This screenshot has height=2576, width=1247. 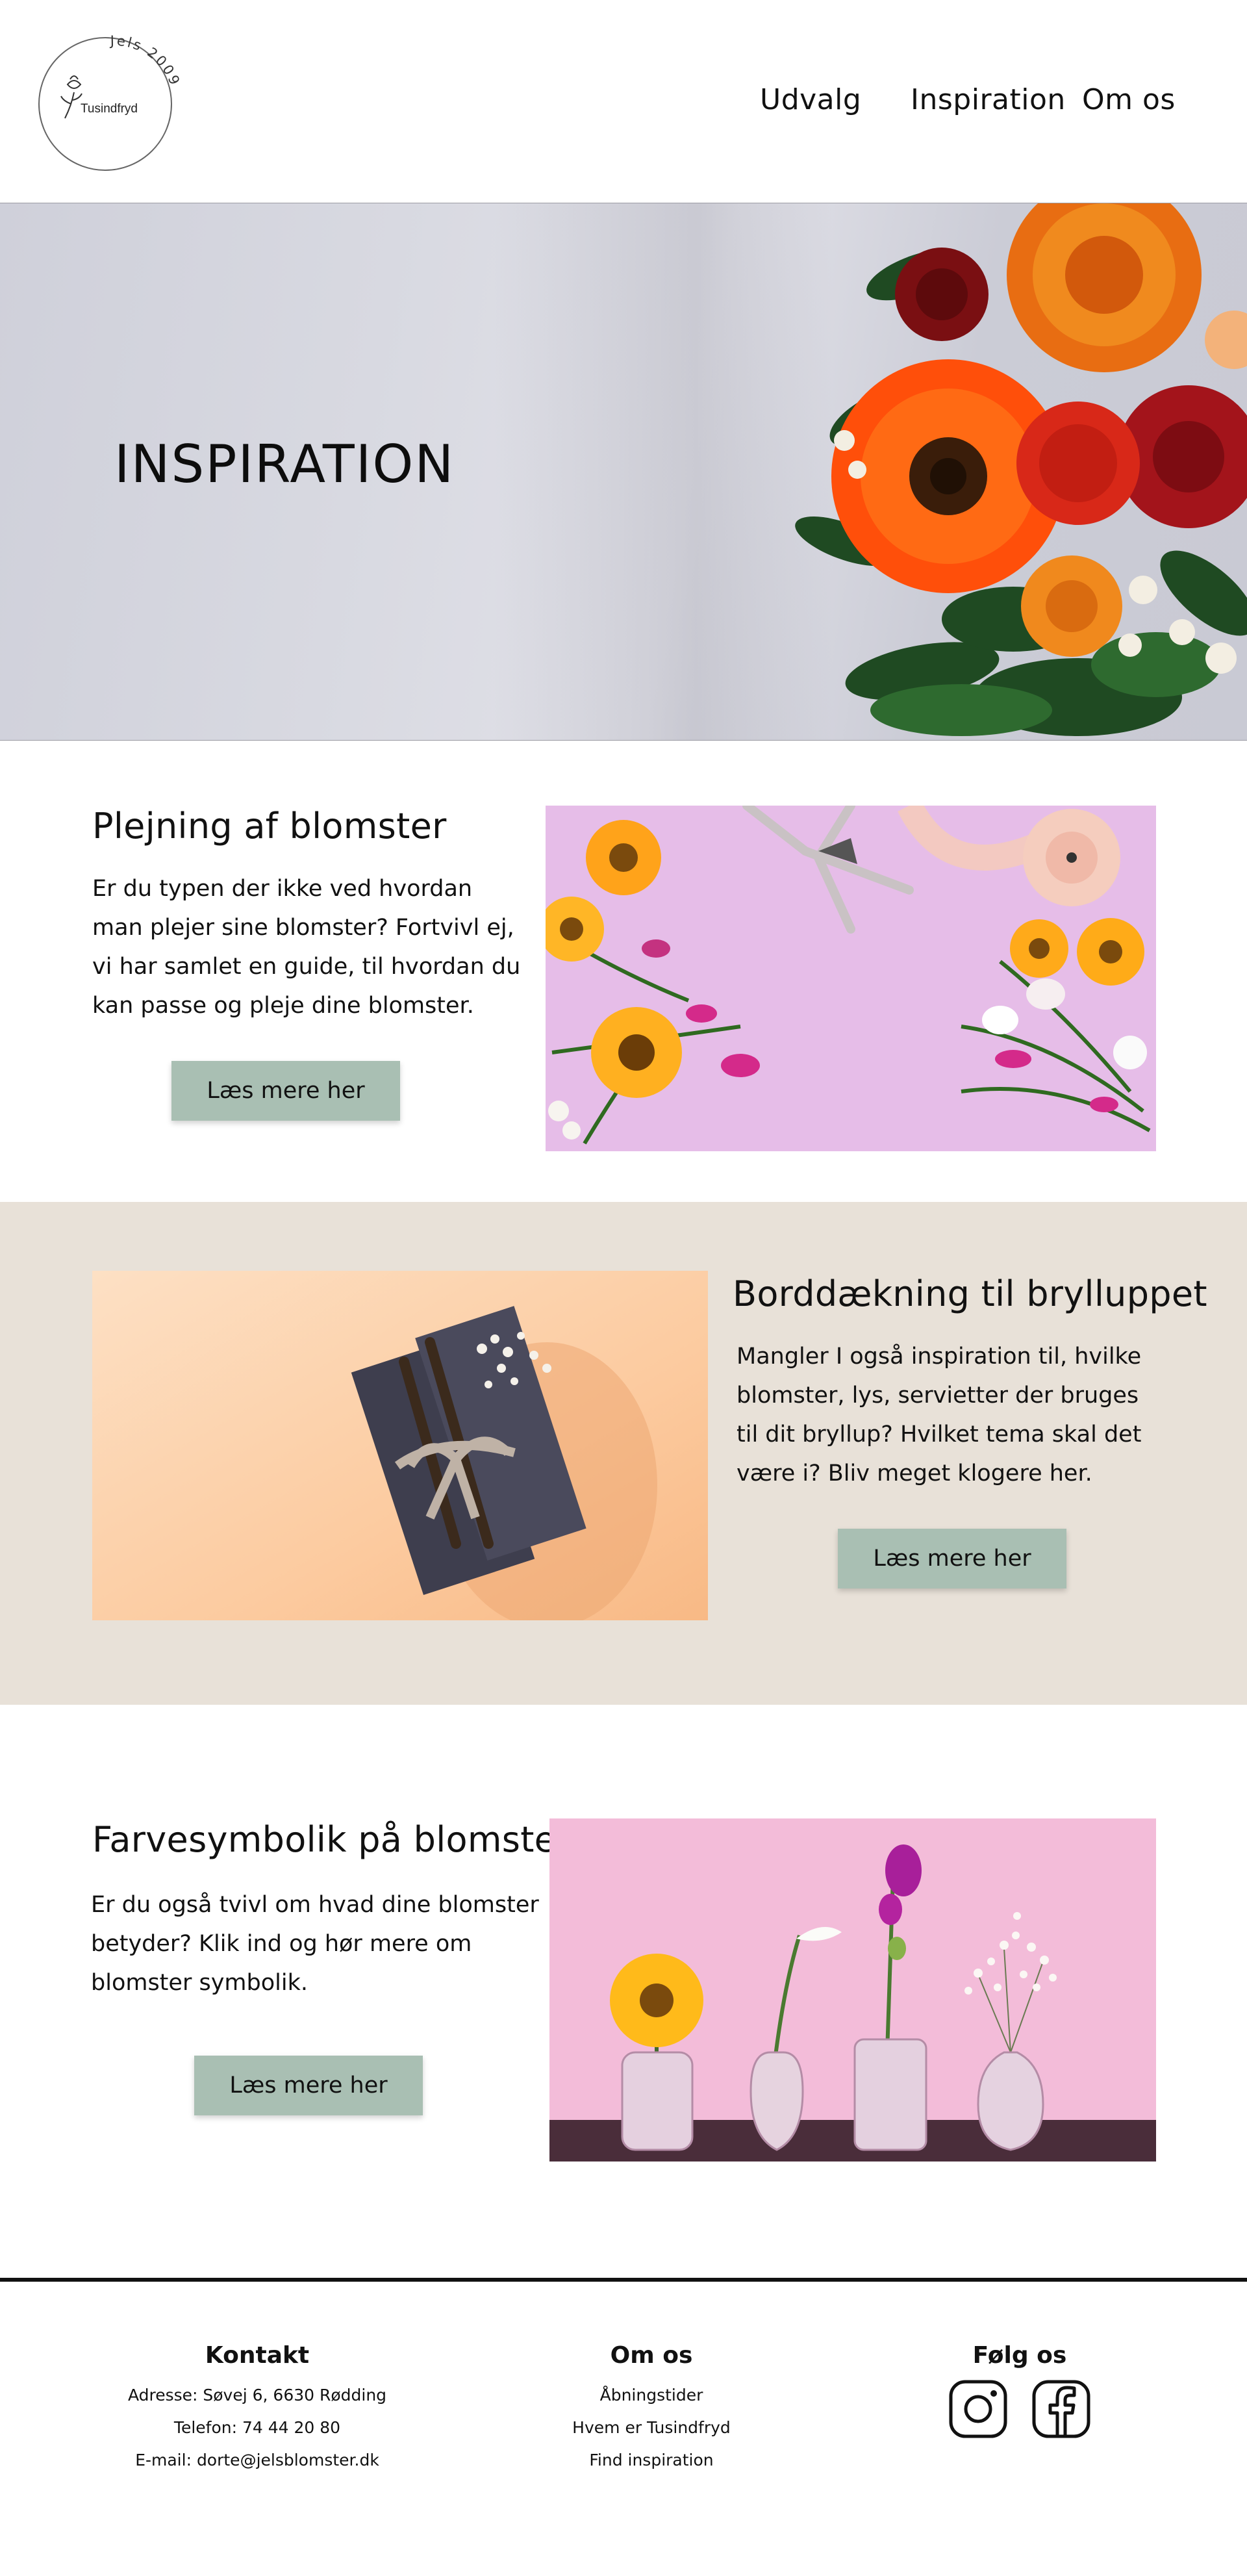 I want to click on svg-text: Jels 2009, so click(x=146, y=61).